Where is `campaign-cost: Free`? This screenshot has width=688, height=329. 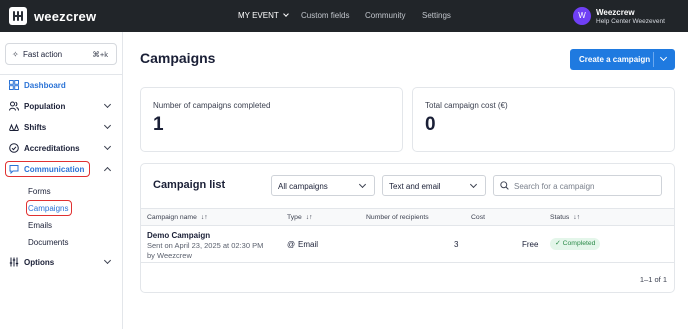 campaign-cost: Free is located at coordinates (530, 244).